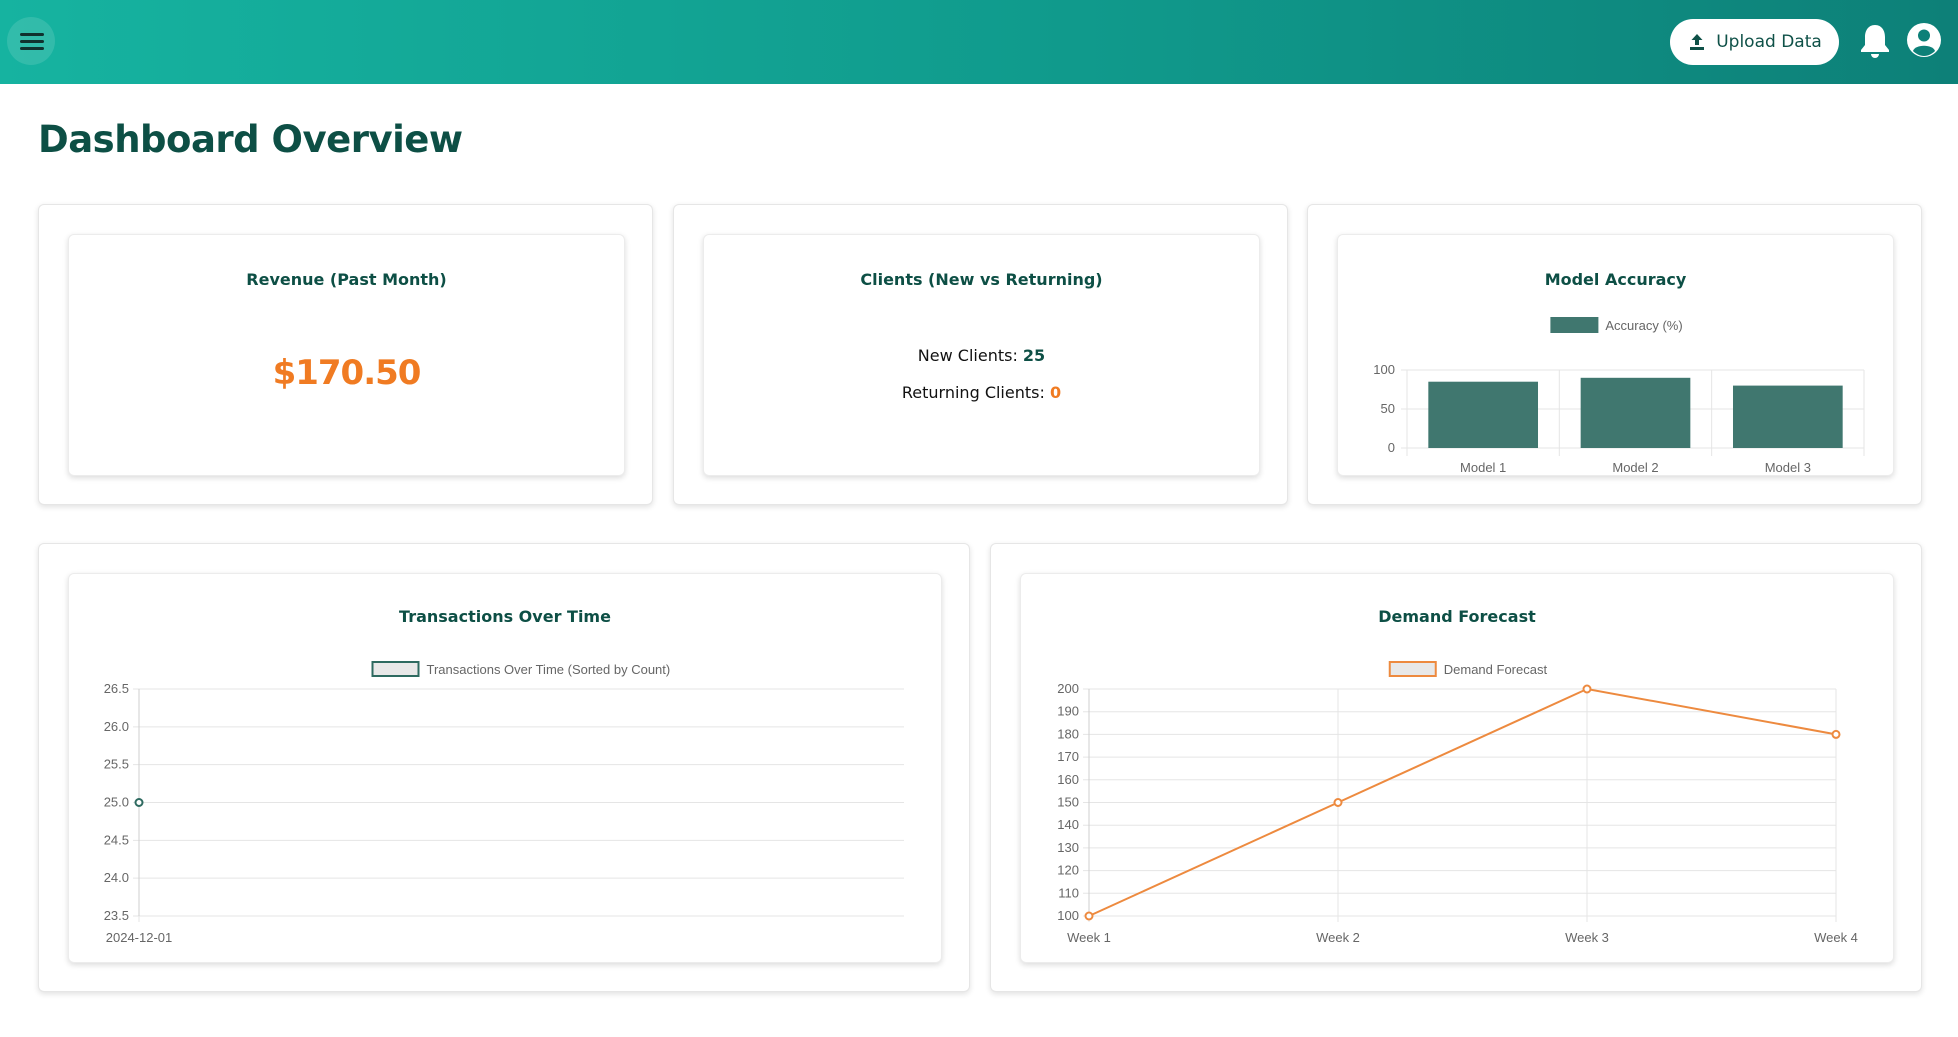 The height and width of the screenshot is (1037, 1958). I want to click on top-app-bar: Upload Data, so click(979, 42).